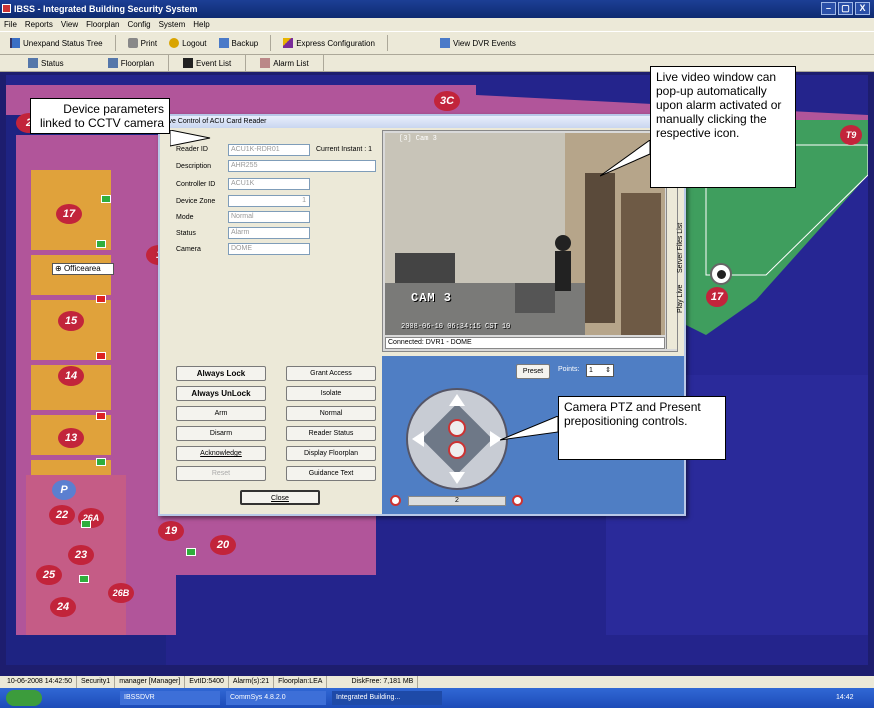 The width and height of the screenshot is (874, 708). Describe the element at coordinates (115, 43) in the screenshot. I see `toolbar-separator` at that location.